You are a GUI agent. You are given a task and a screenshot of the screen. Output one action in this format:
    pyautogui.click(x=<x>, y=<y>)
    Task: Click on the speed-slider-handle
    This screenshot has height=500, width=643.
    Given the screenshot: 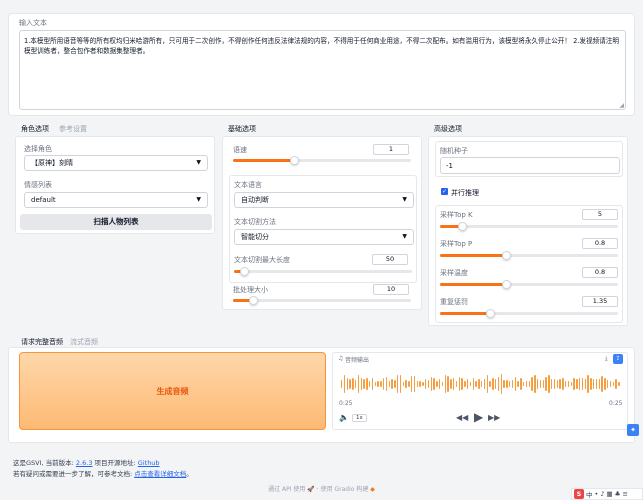 What is the action you would take?
    pyautogui.click(x=294, y=160)
    